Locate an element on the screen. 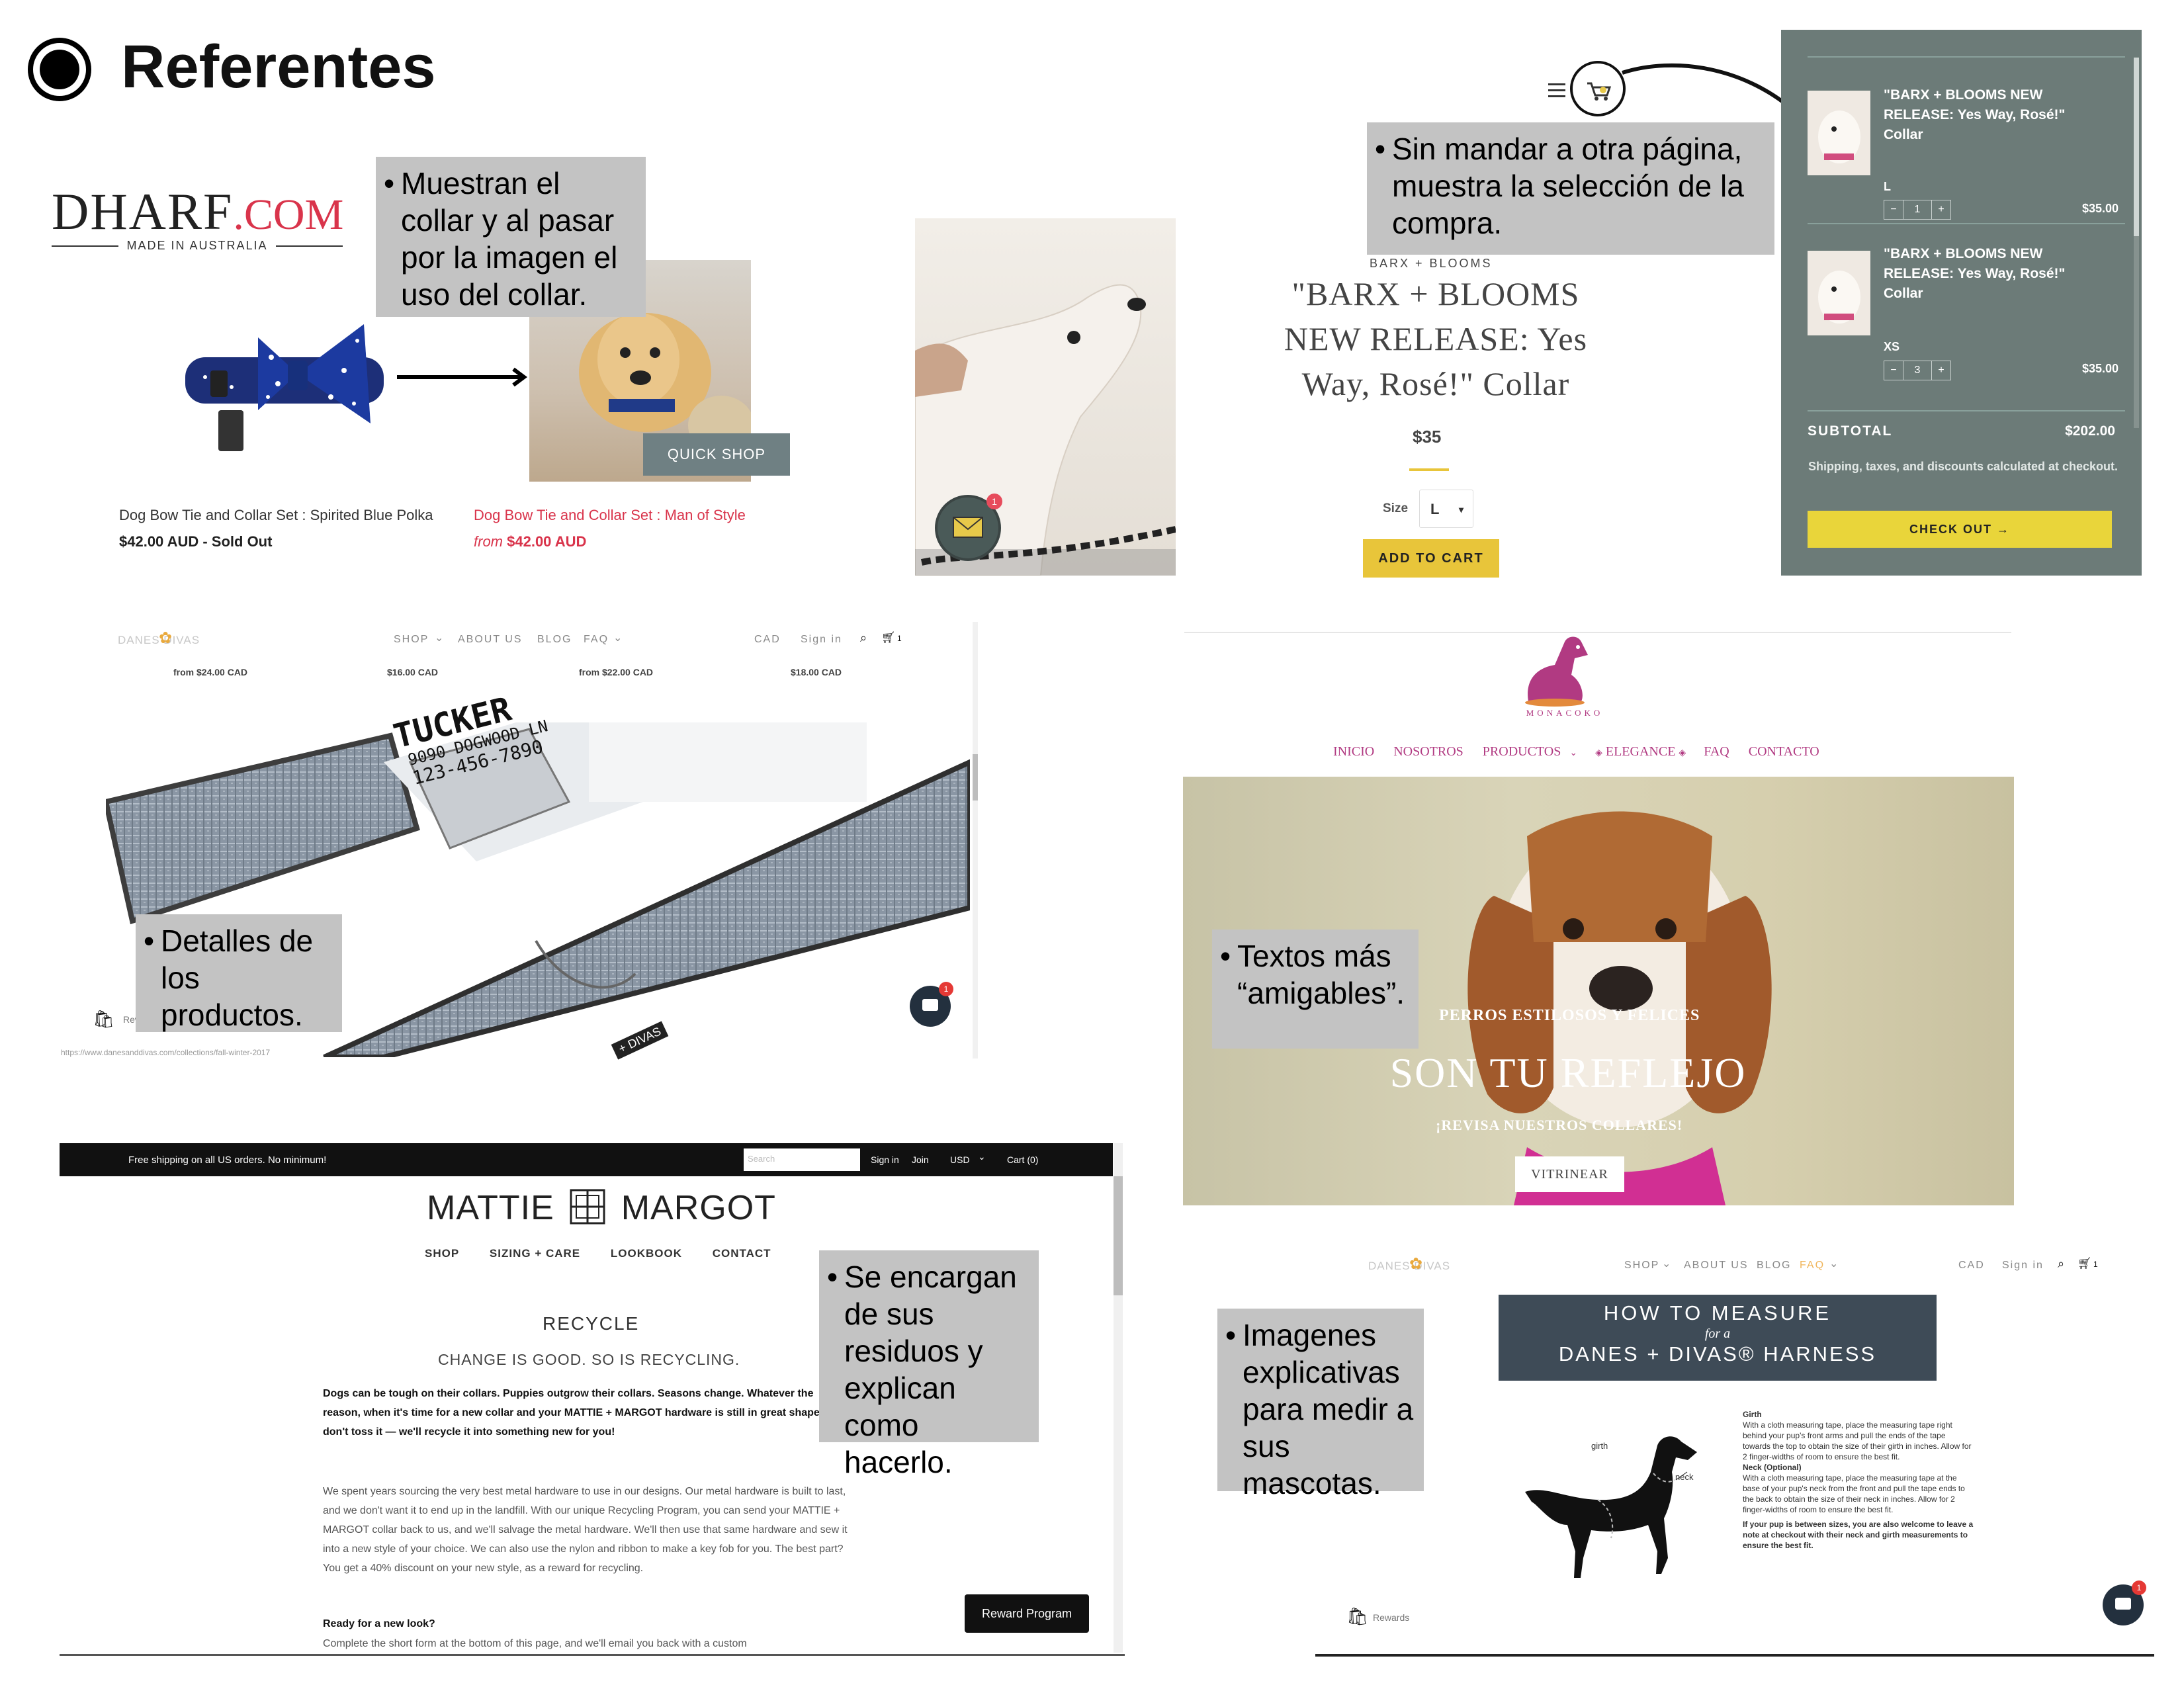 The width and height of the screenshot is (2184, 1687). barx-price-underline is located at coordinates (1429, 469).